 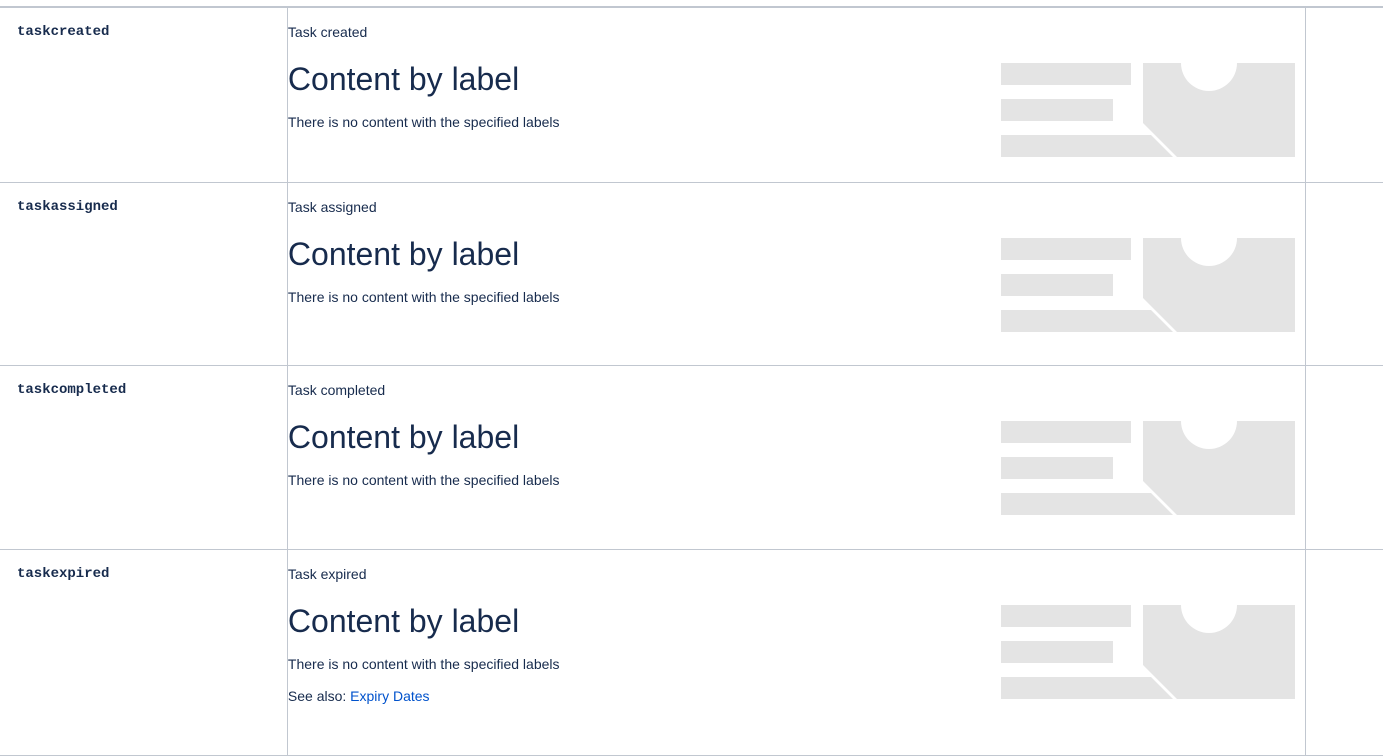 What do you see at coordinates (332, 207) in the screenshot?
I see `event-description: Task assigned` at bounding box center [332, 207].